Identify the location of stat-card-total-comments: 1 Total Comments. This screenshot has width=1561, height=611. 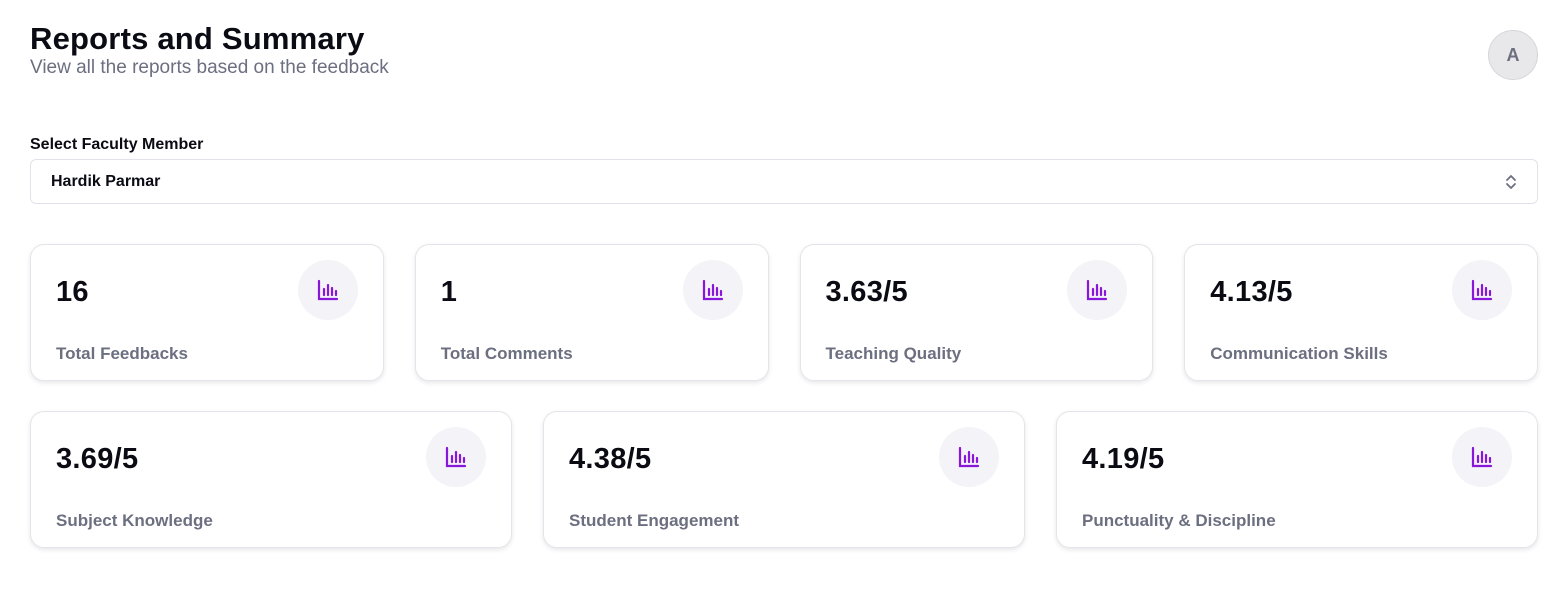
(591, 312).